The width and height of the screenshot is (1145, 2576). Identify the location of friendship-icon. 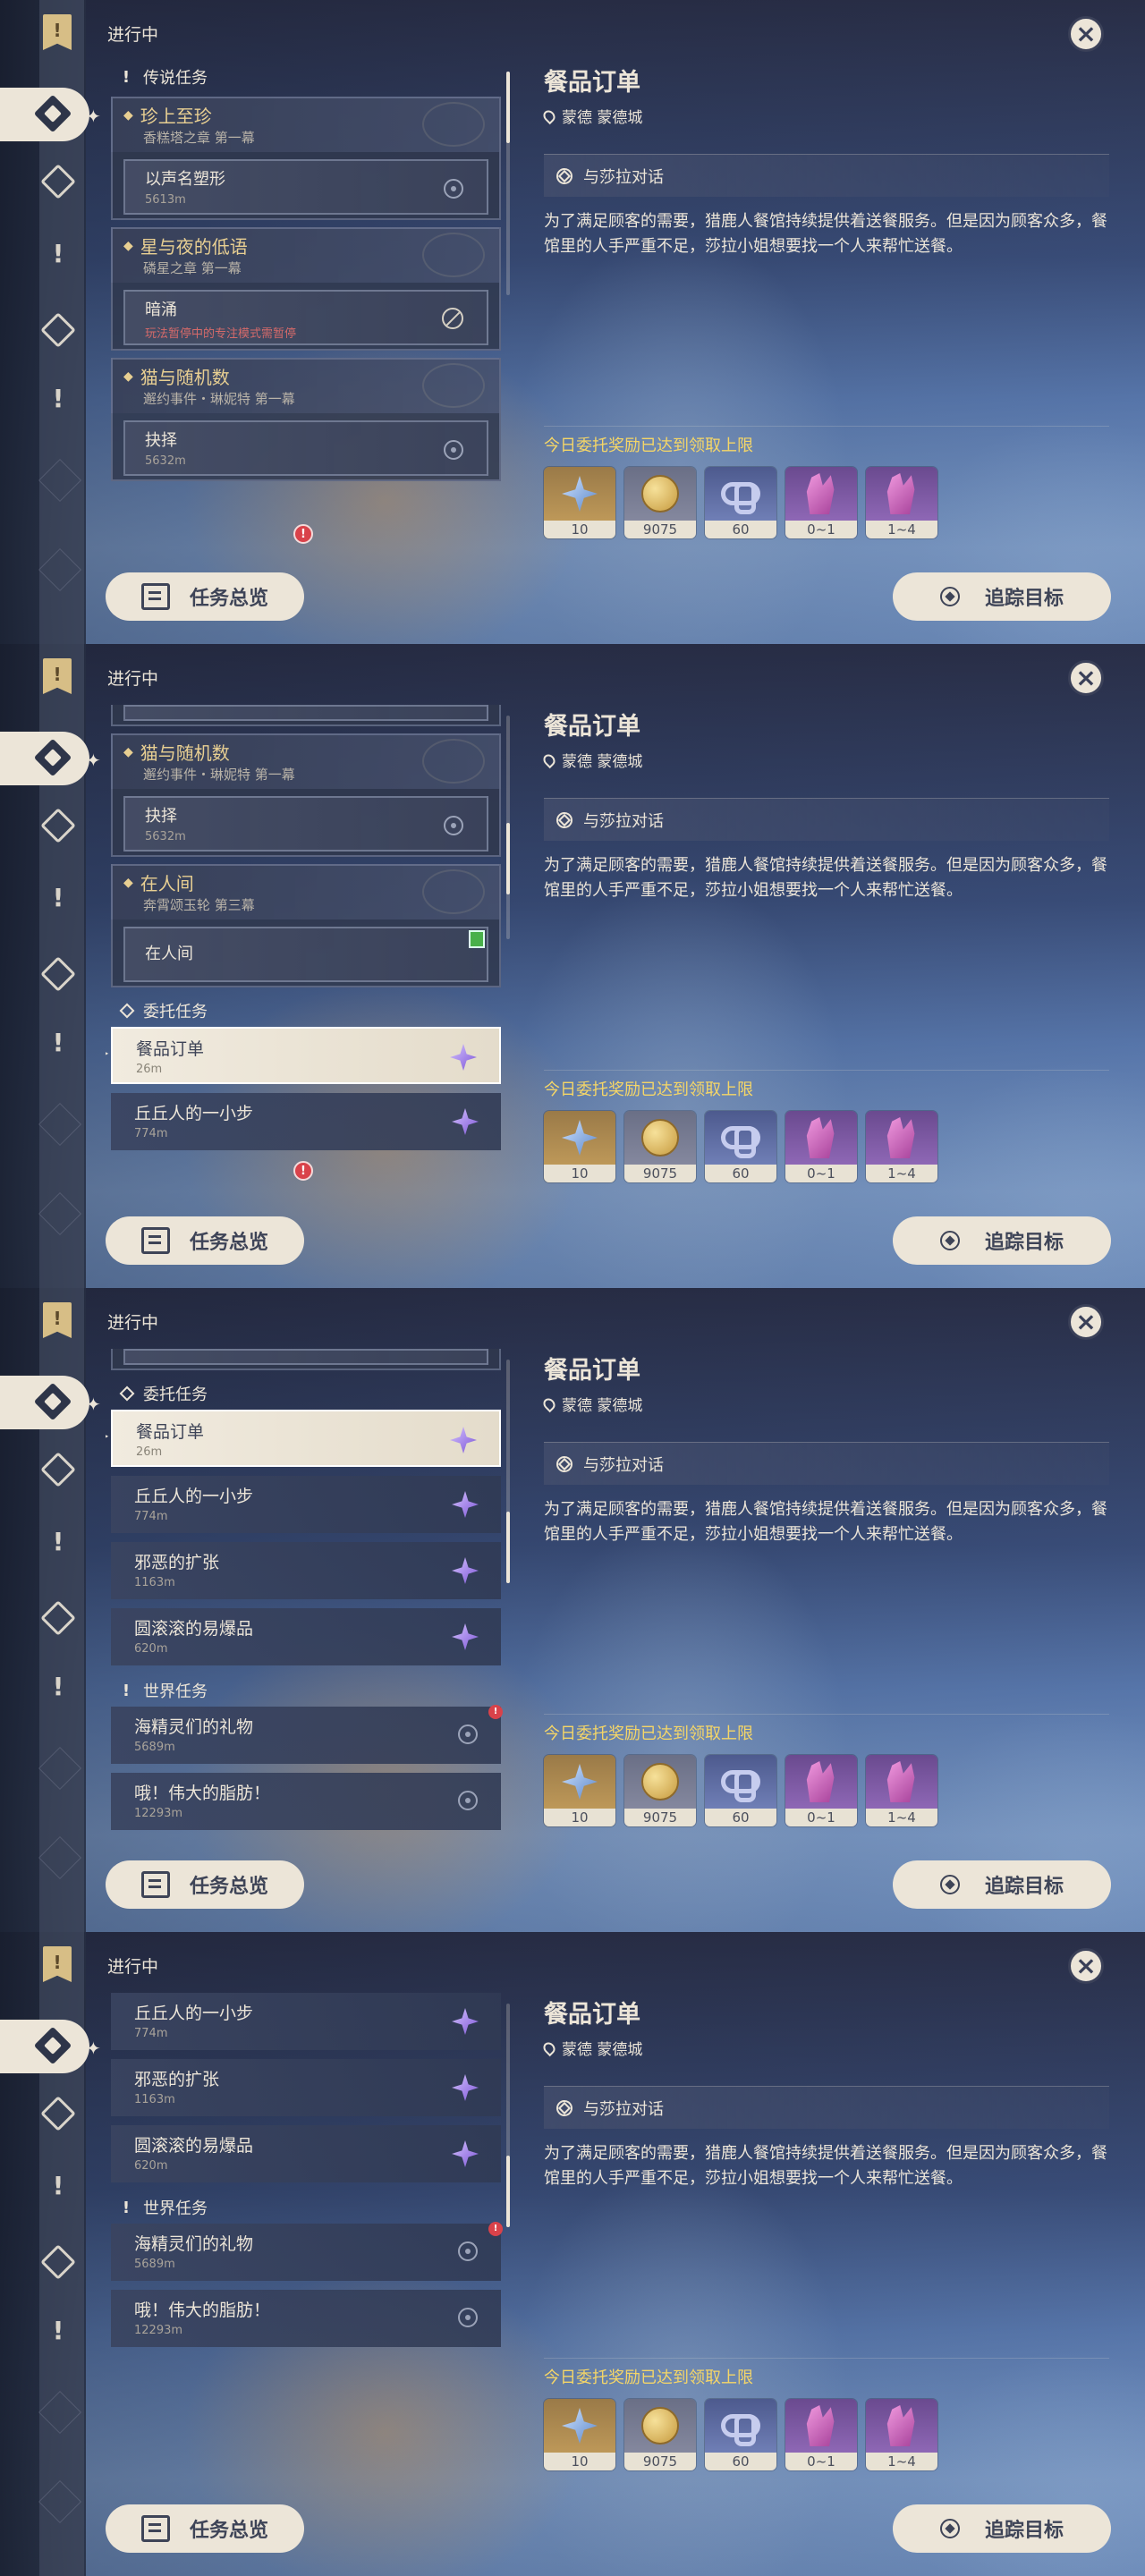
(740, 1786).